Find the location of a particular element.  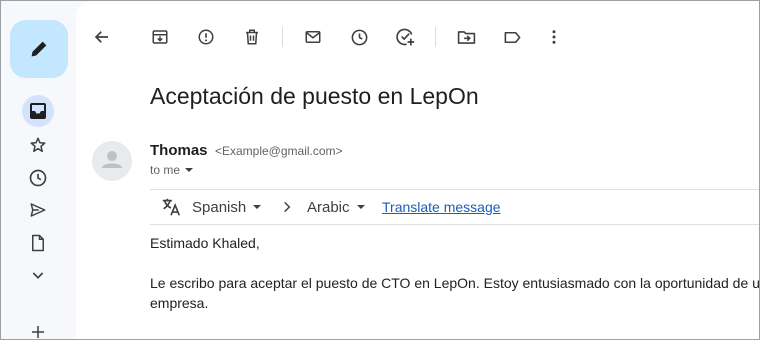

sender-avatar is located at coordinates (112, 161).